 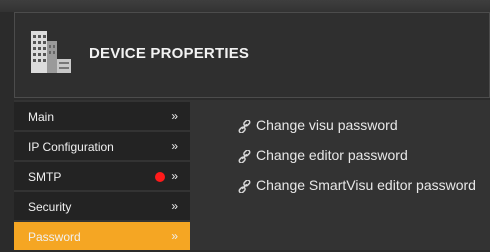 What do you see at coordinates (71, 147) in the screenshot?
I see `sidebar-item-label: IP Configuration` at bounding box center [71, 147].